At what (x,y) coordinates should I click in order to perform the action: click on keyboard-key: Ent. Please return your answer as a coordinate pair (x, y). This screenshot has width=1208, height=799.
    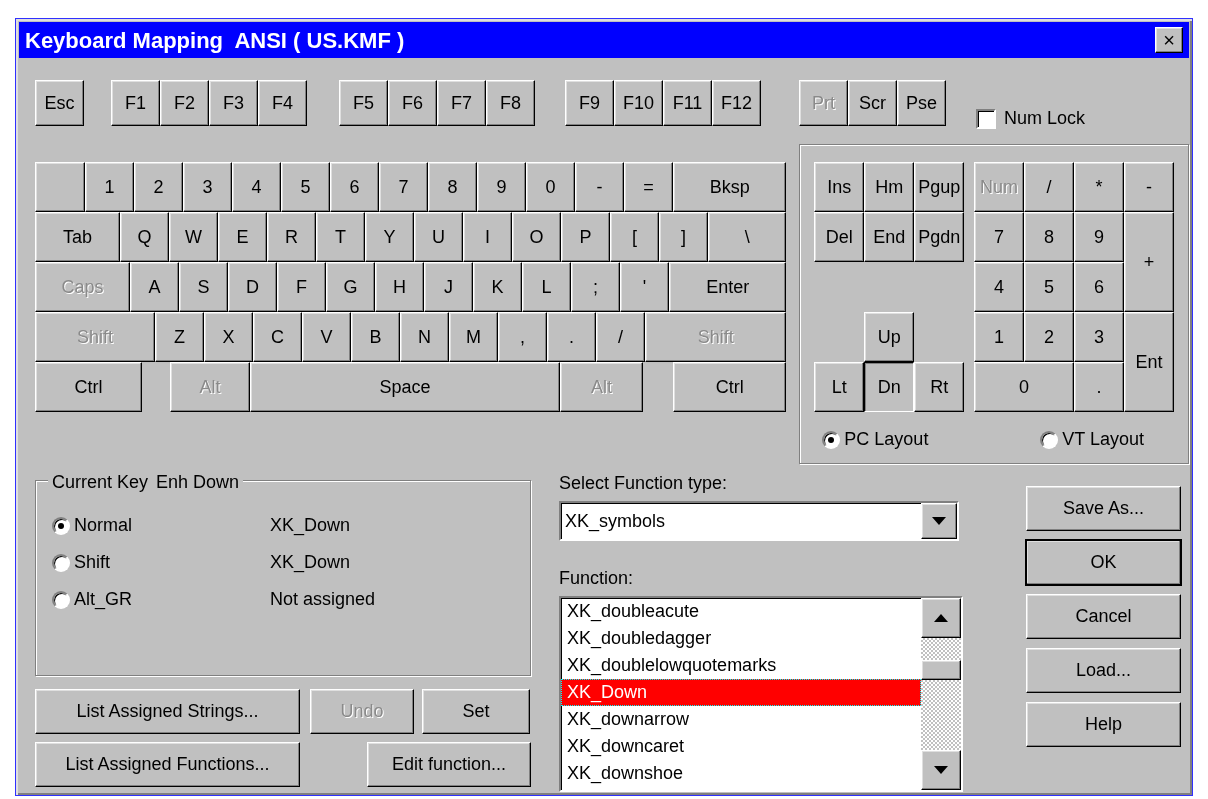
    Looking at the image, I should click on (1149, 362).